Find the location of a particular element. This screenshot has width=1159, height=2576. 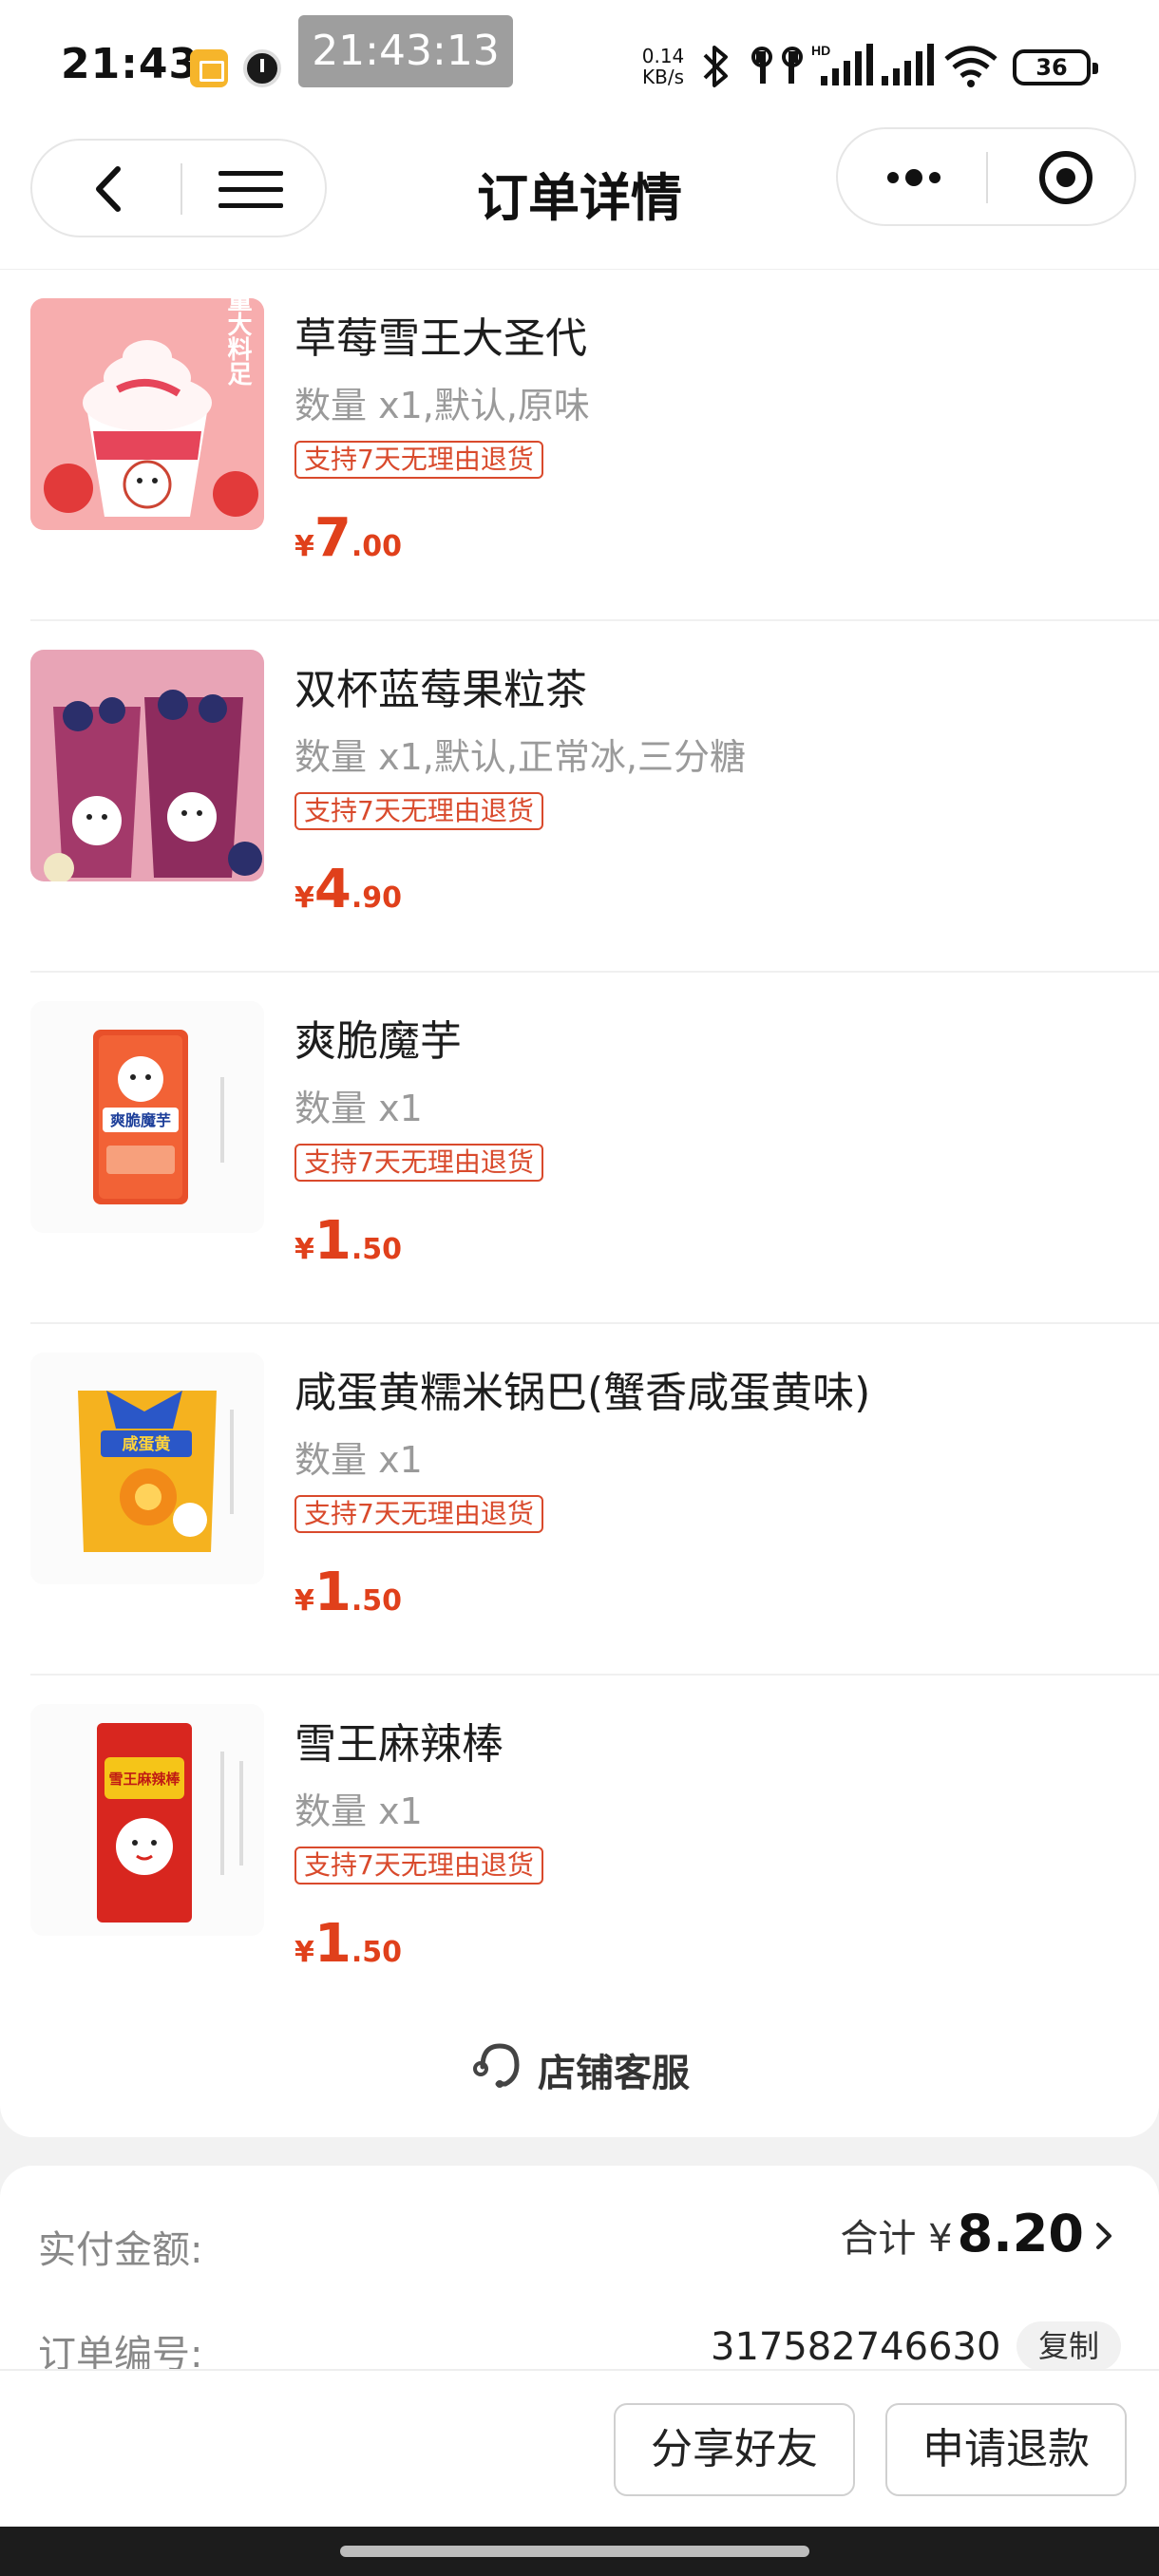

customer-service-icon is located at coordinates (496, 2065).